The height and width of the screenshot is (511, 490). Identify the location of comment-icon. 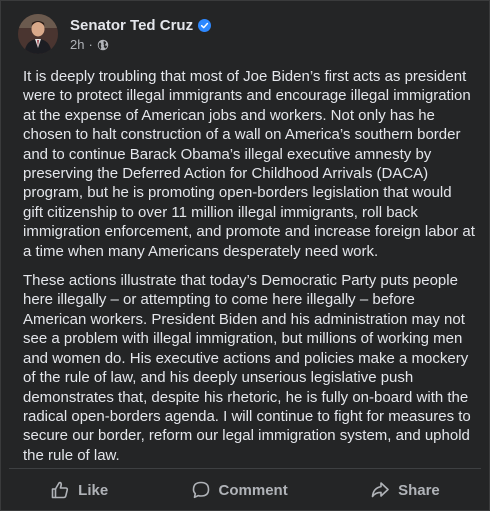
(200, 490).